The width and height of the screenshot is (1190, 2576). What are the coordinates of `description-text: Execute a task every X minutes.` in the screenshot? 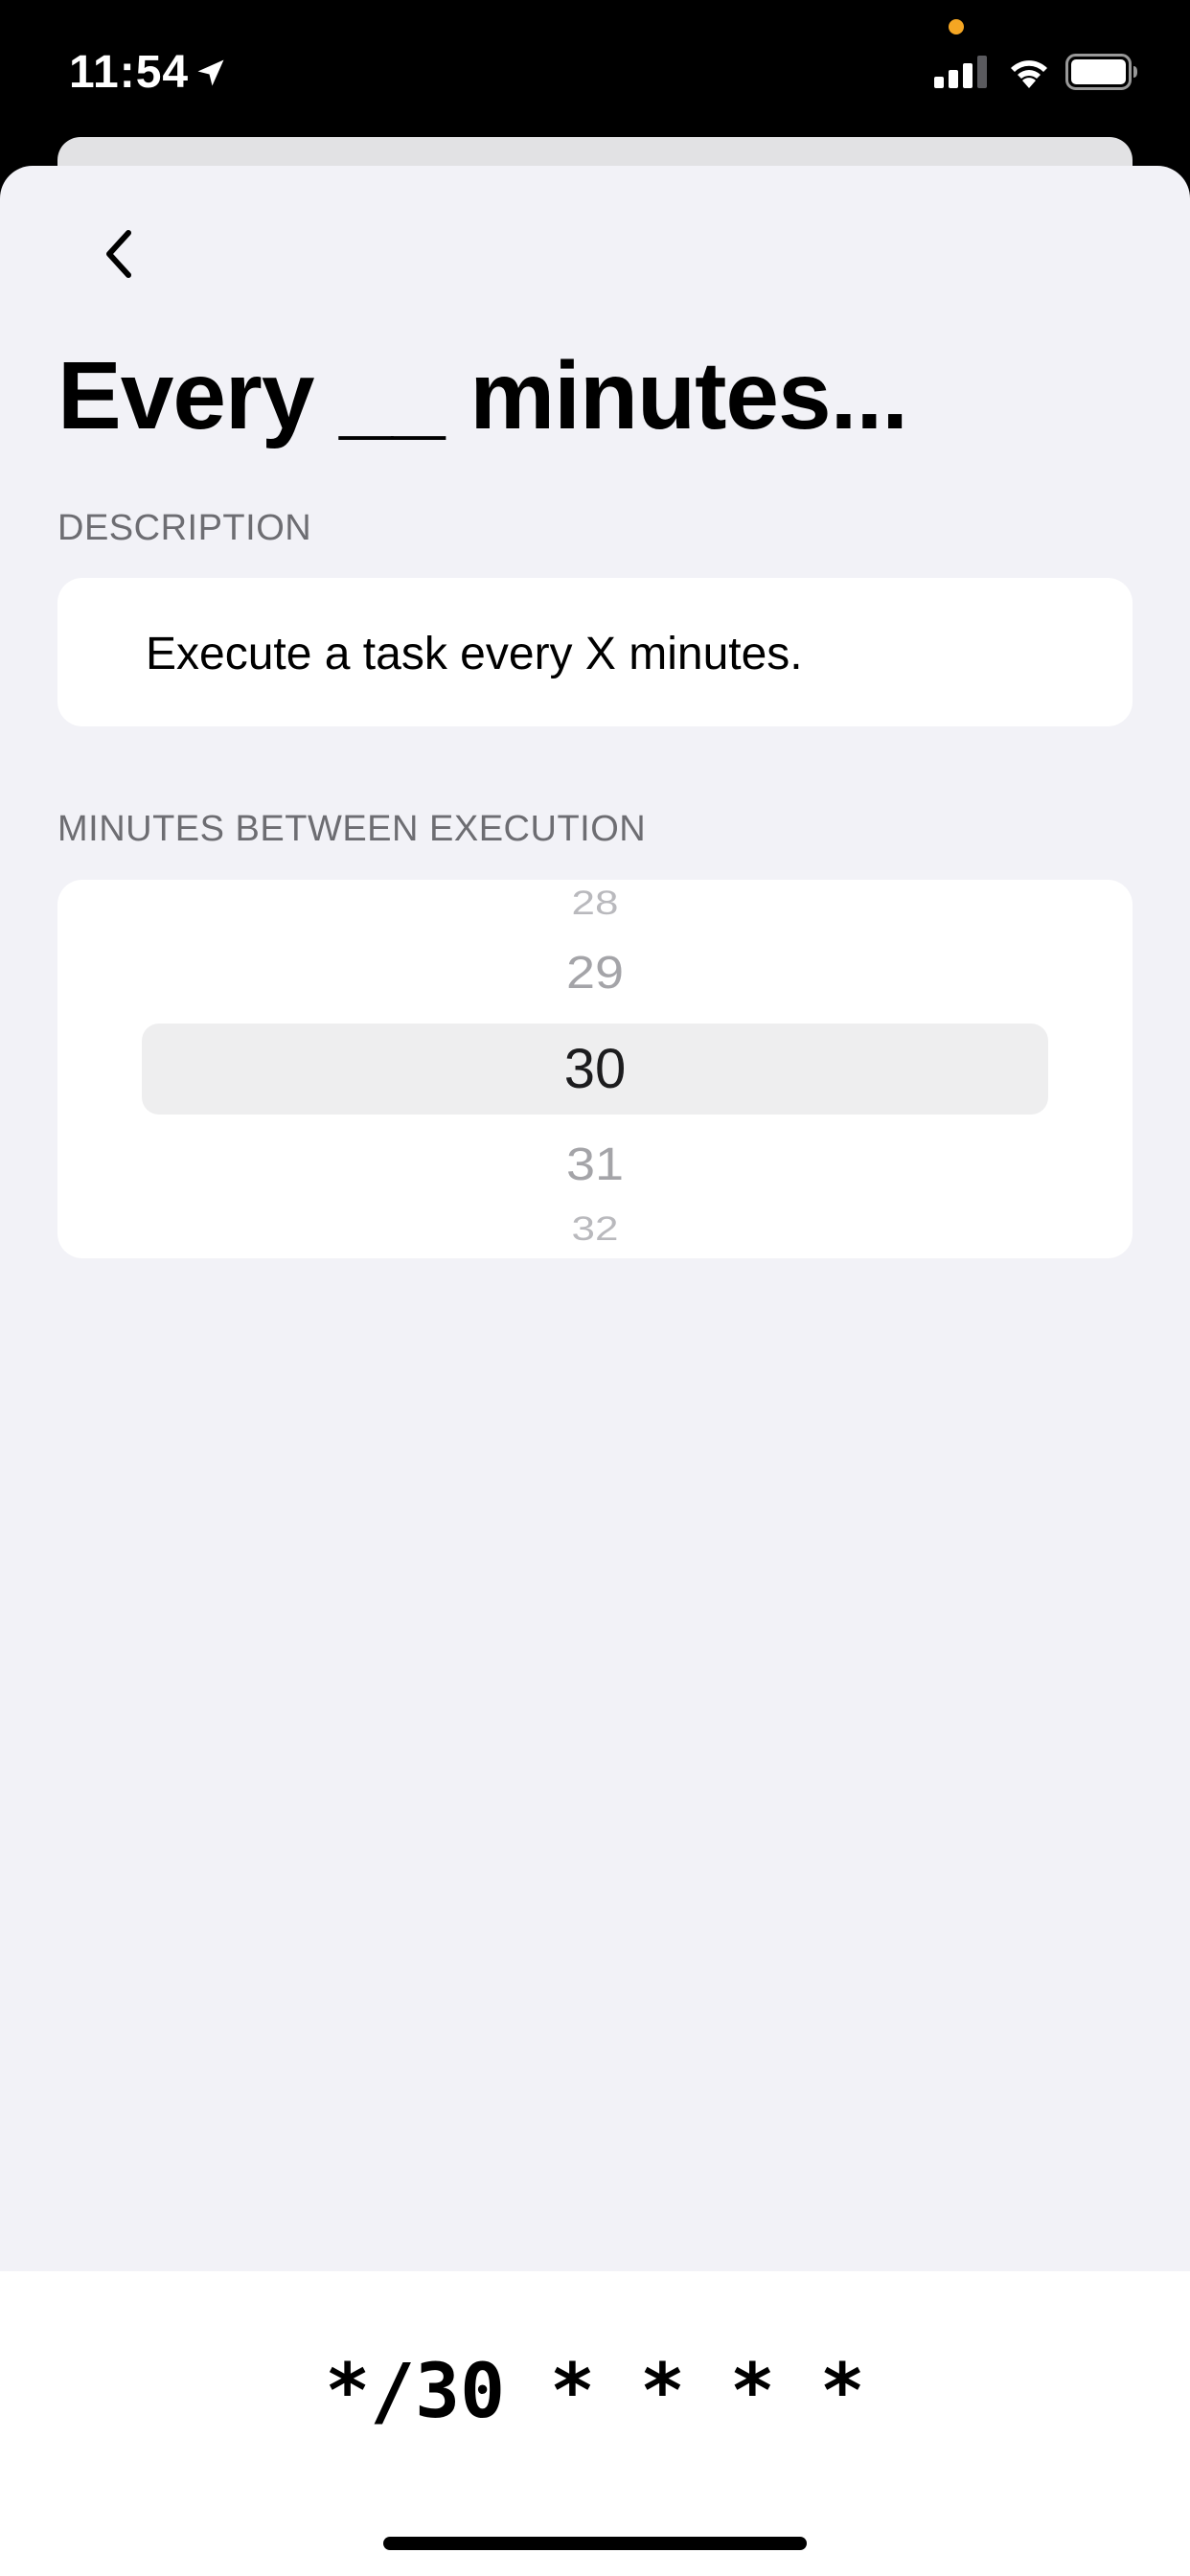 It's located at (475, 654).